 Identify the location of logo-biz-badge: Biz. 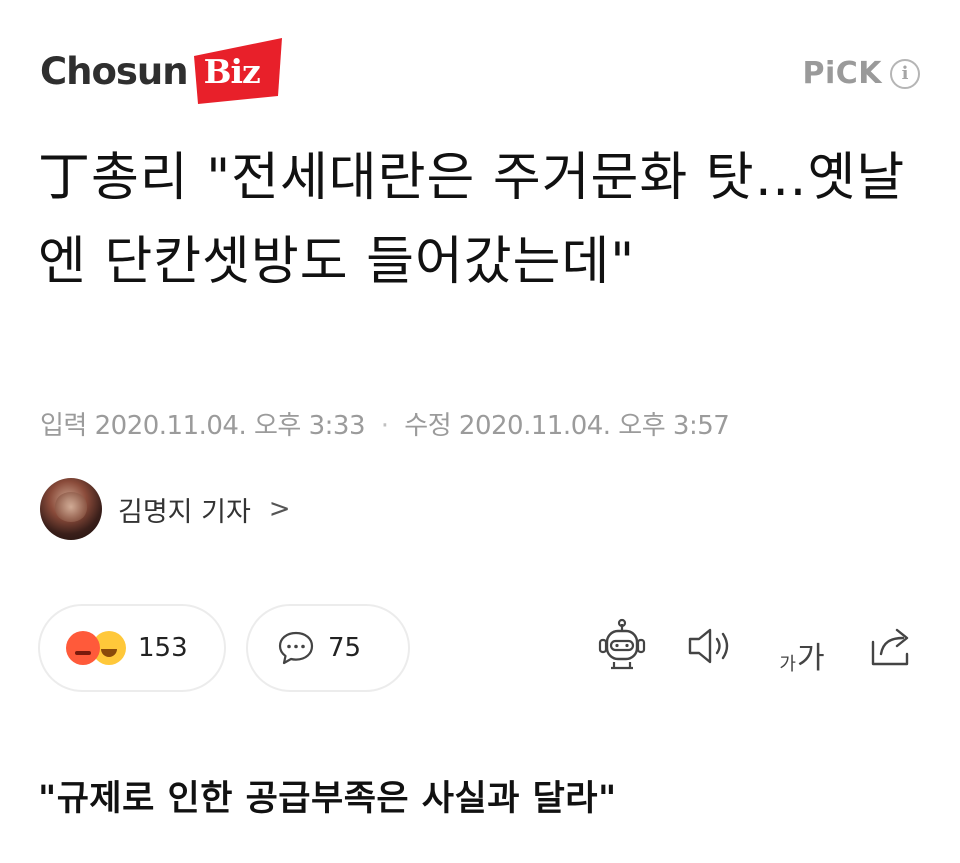
(238, 71).